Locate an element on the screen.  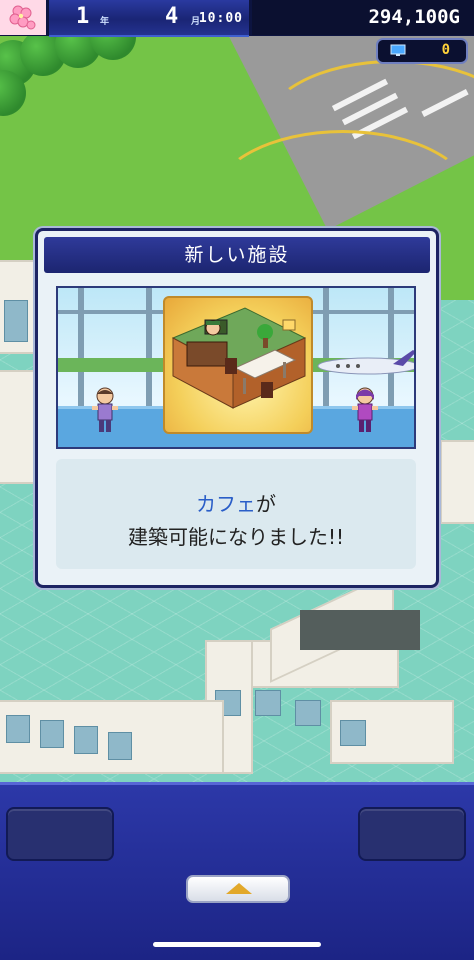
passenger-icon is located at coordinates (105, 409).